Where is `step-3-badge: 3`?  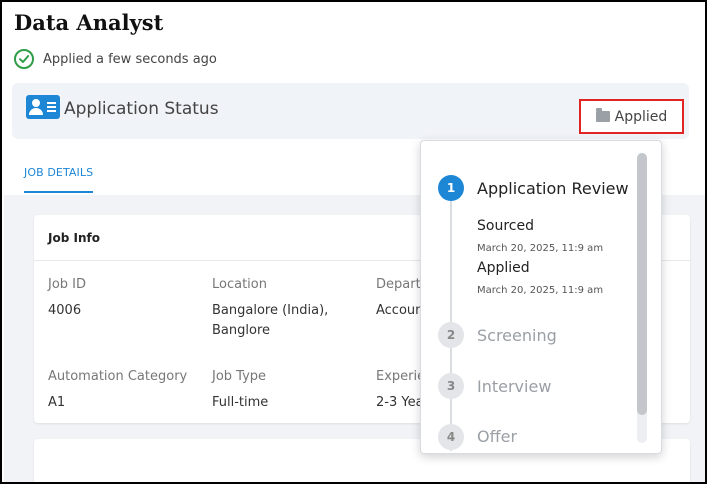 step-3-badge: 3 is located at coordinates (451, 386).